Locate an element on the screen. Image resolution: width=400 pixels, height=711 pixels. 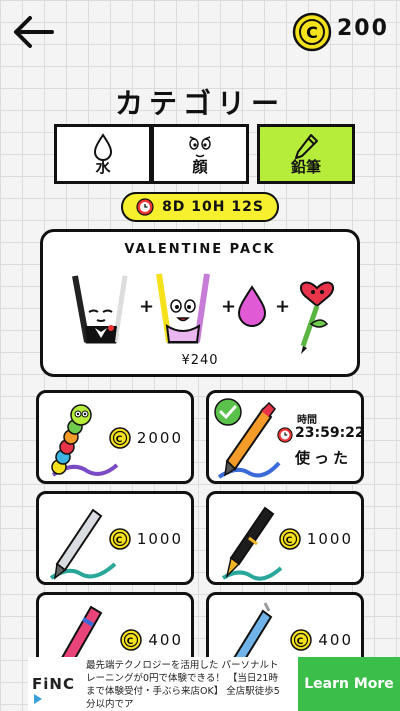
back-arrow-icon is located at coordinates (34, 32).